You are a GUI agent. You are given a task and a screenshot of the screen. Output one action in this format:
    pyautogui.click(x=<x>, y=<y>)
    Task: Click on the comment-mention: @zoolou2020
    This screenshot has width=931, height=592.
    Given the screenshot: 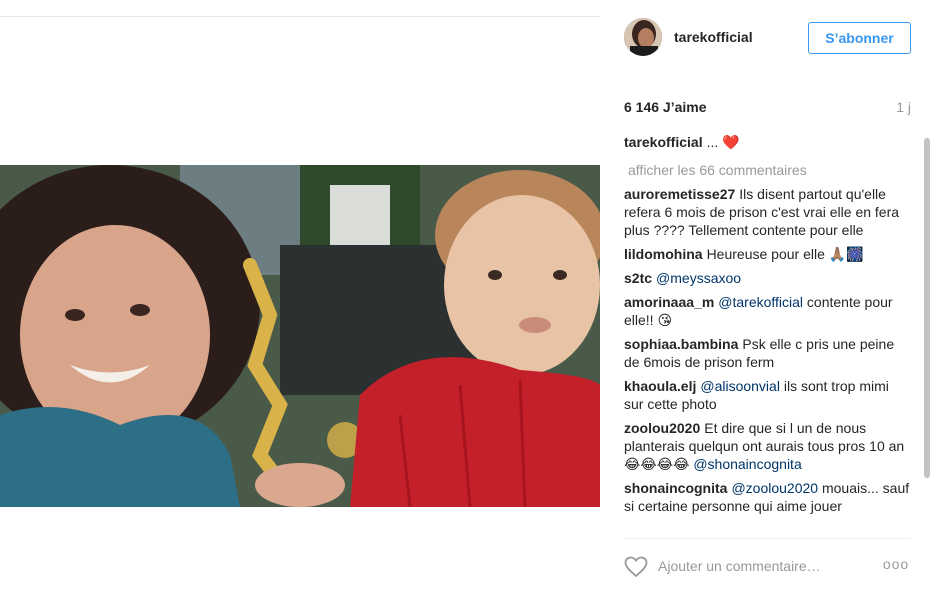 What is the action you would take?
    pyautogui.click(x=774, y=488)
    